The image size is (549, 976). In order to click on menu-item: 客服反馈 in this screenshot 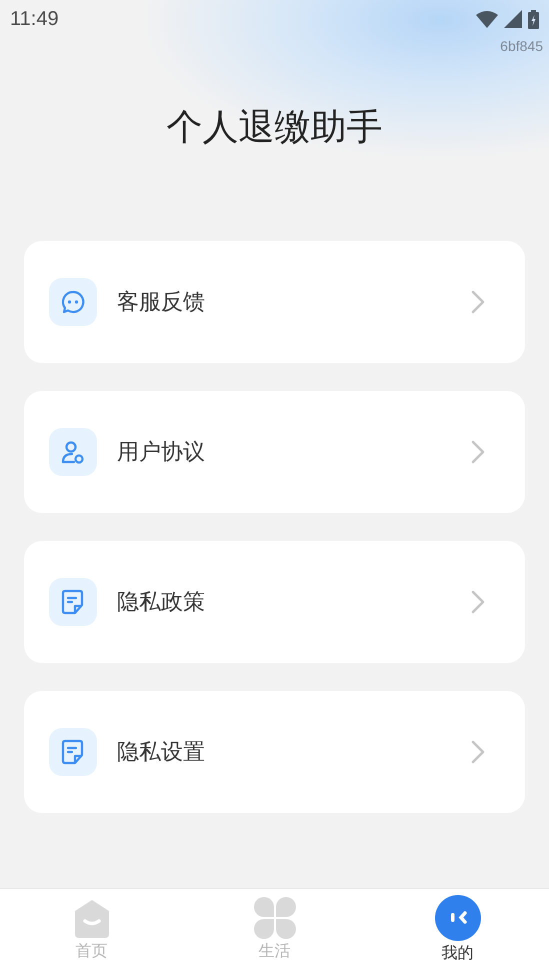, I will do `click(274, 302)`.